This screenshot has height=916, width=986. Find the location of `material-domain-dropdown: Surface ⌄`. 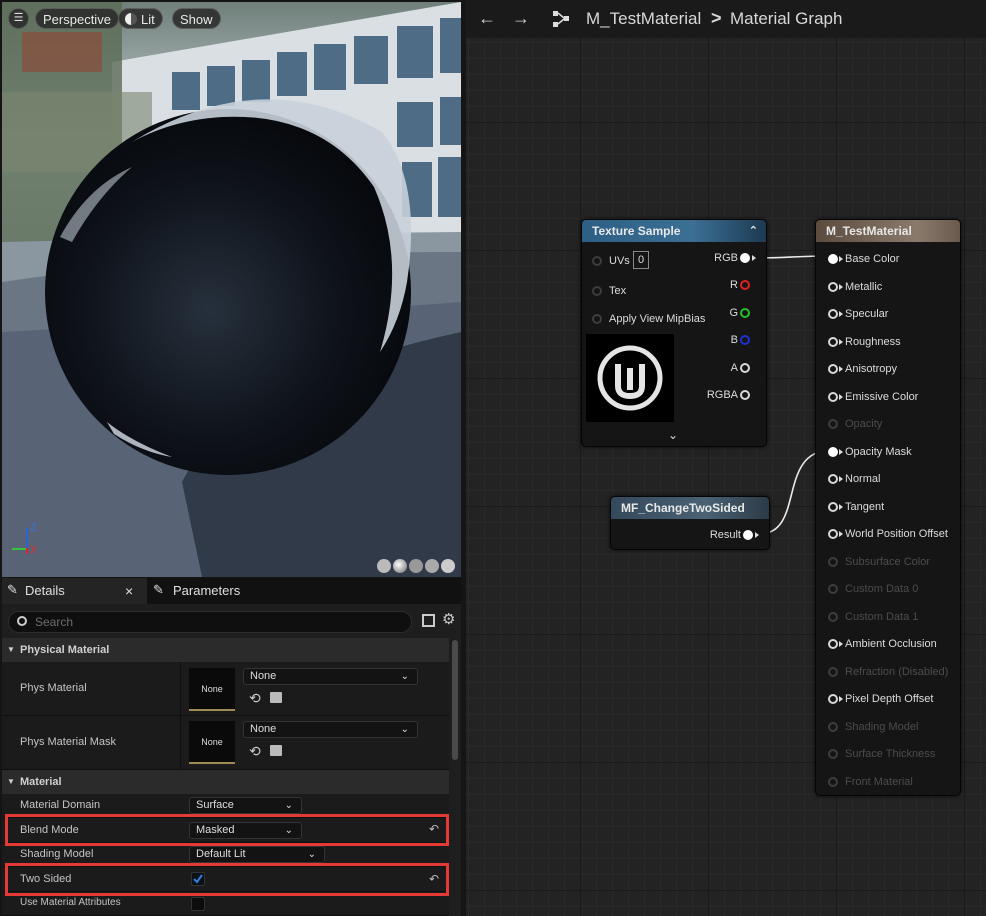

material-domain-dropdown: Surface ⌄ is located at coordinates (245, 805).